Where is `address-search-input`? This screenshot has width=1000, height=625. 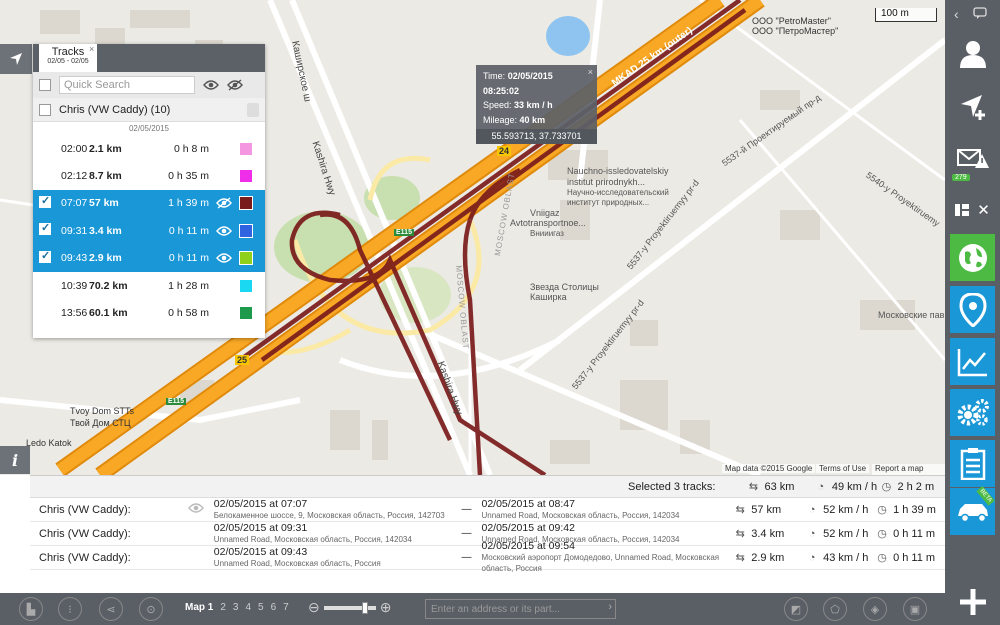 address-search-input is located at coordinates (520, 609).